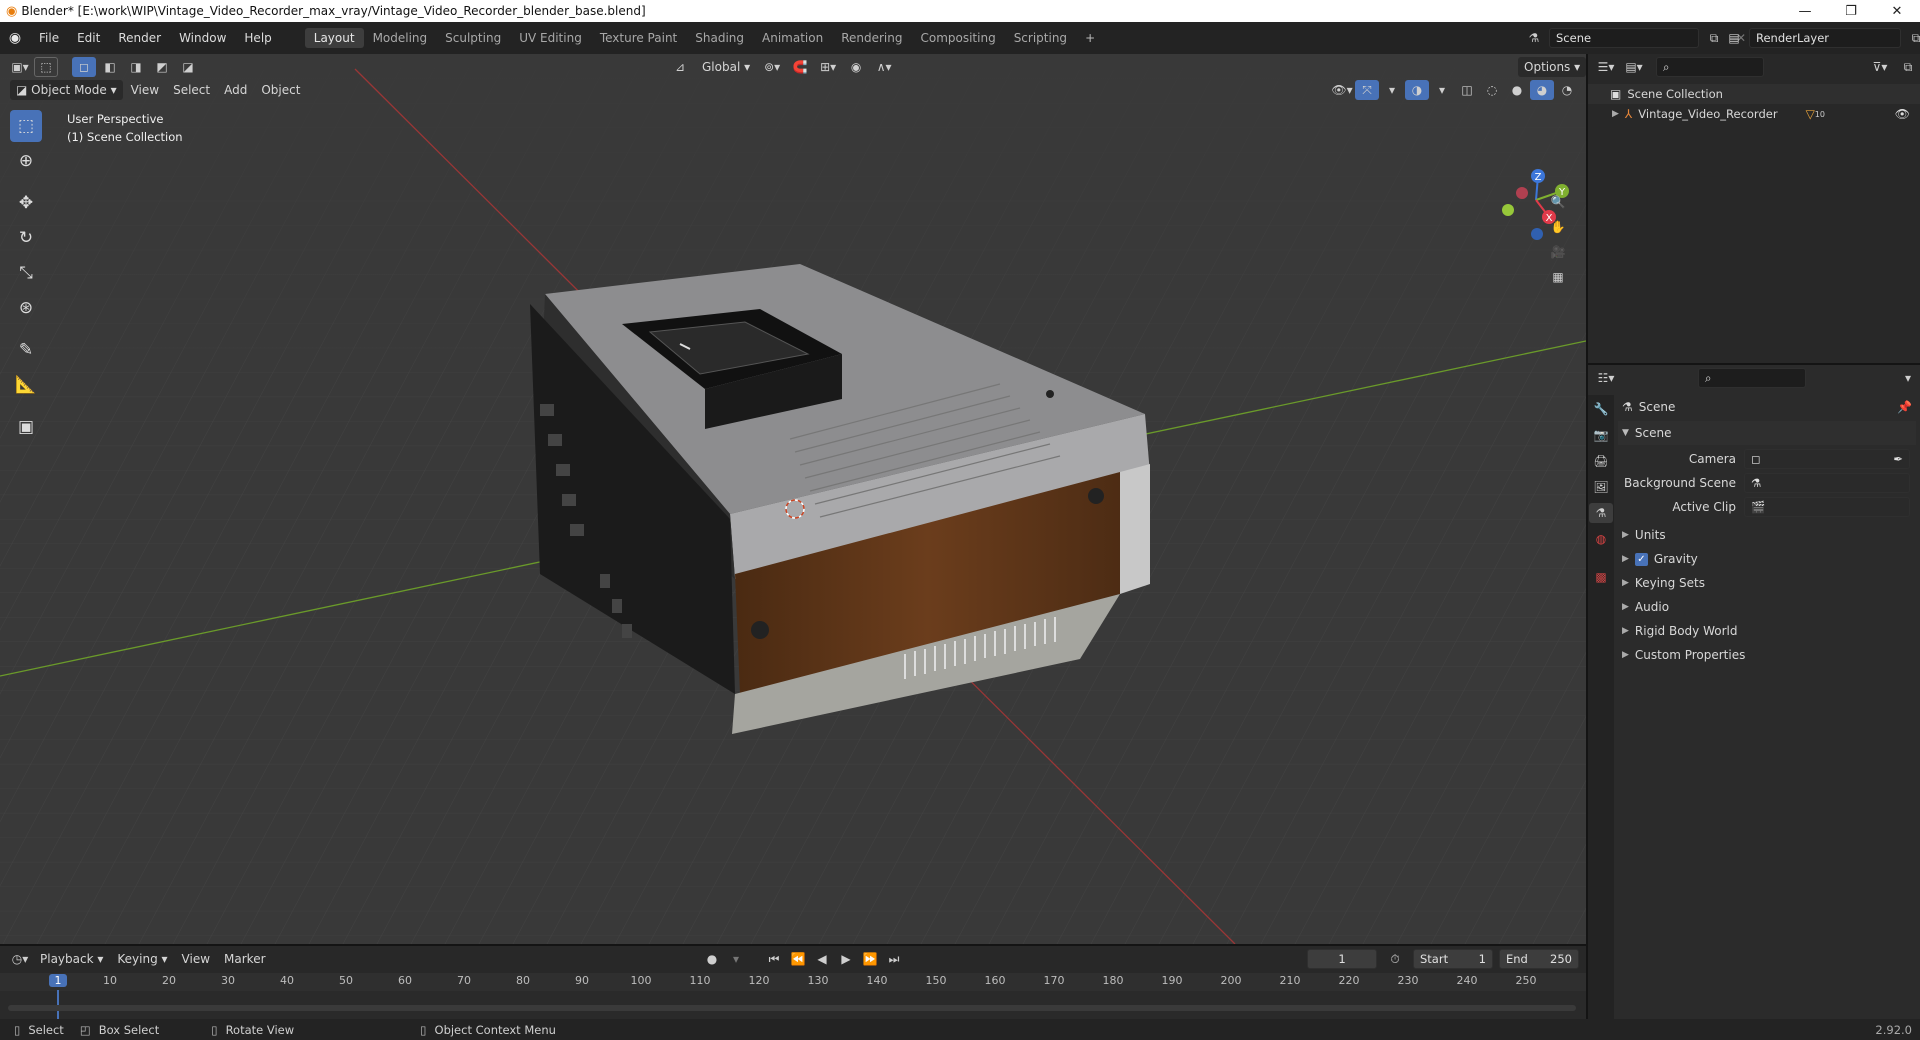  What do you see at coordinates (1558, 252) in the screenshot?
I see `camera-view-icon: 🎥` at bounding box center [1558, 252].